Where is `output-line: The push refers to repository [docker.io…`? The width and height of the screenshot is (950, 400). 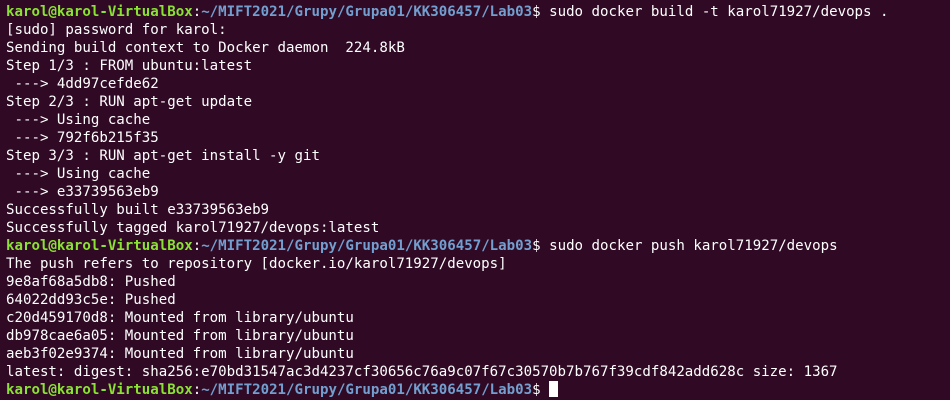
output-line: The push refers to repository [docker.io… is located at coordinates (256, 264).